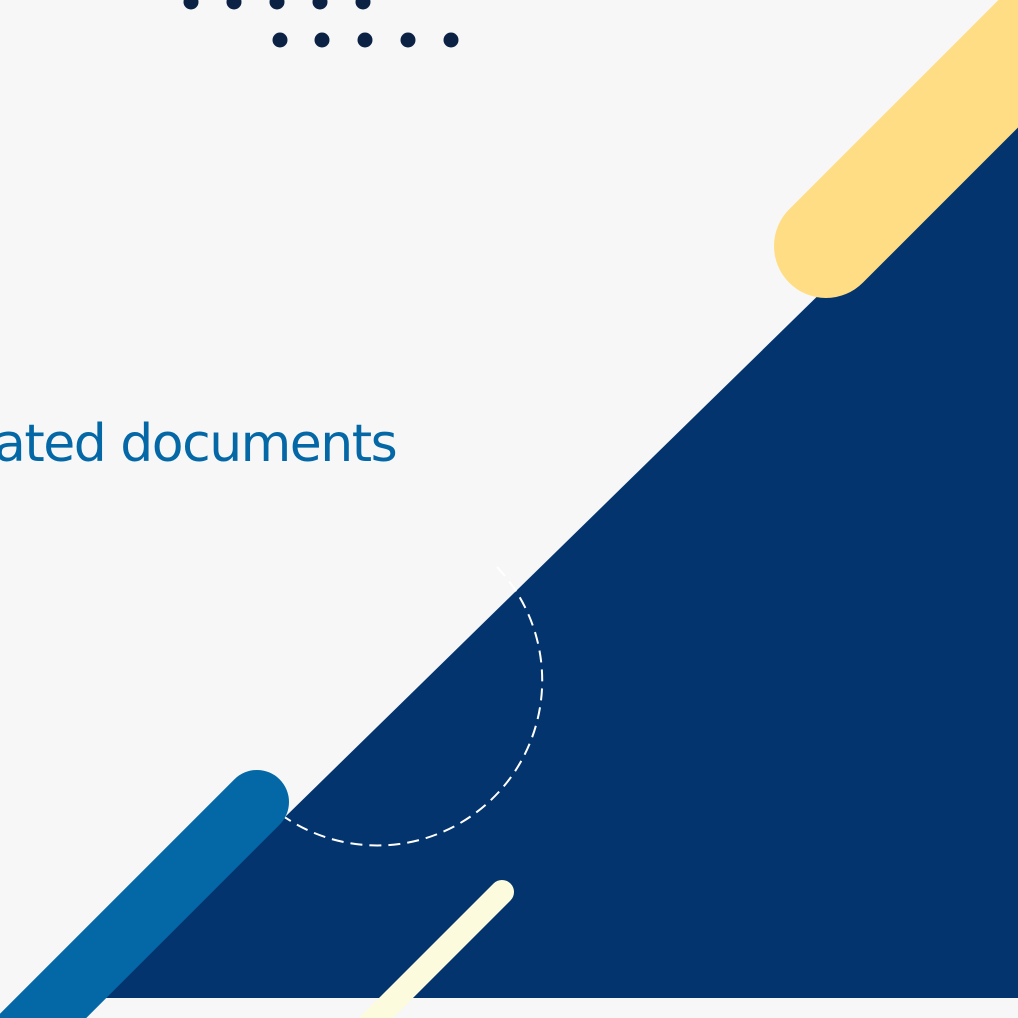  Describe the element at coordinates (321, 24) in the screenshot. I see `dot-grid` at that location.